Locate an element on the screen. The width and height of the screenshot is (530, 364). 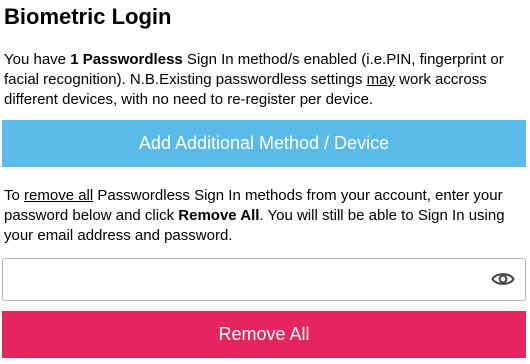
may-emphasis: may is located at coordinates (381, 79).